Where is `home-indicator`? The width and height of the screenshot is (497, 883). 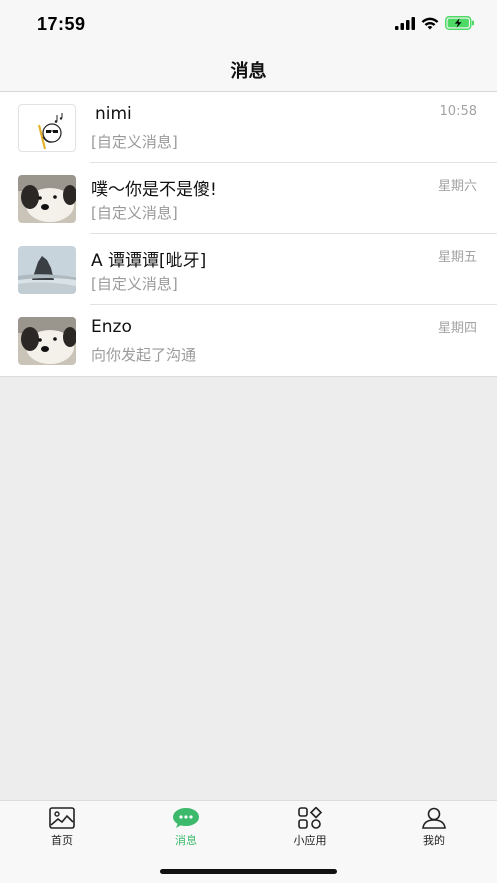
home-indicator is located at coordinates (248, 871).